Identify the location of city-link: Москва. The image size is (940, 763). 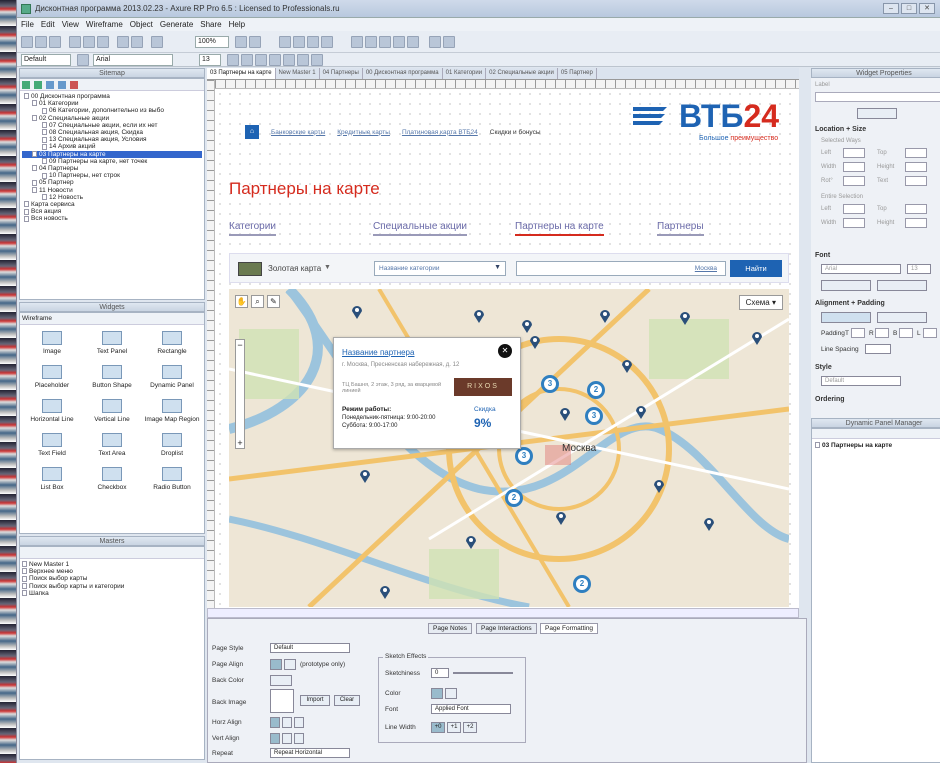
(706, 268).